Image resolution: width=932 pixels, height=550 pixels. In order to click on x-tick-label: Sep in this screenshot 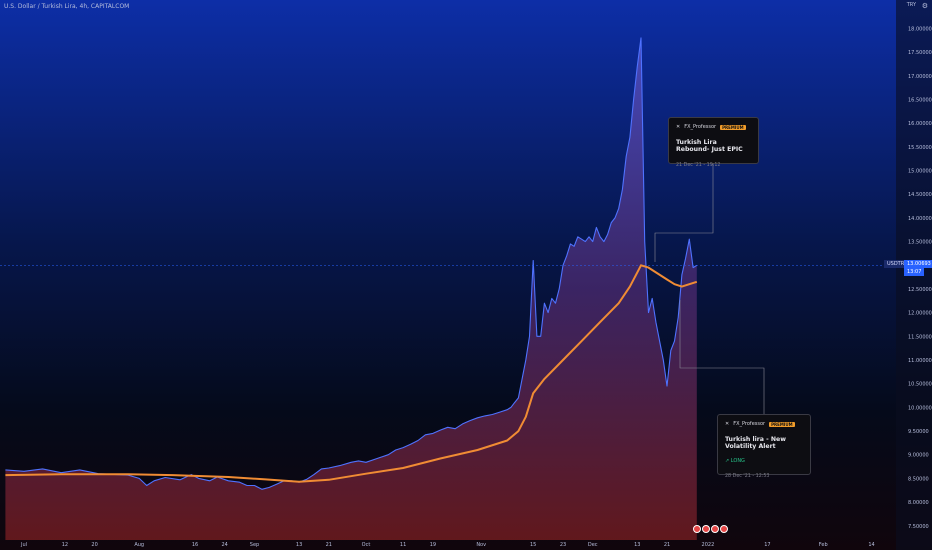, I will do `click(254, 545)`.